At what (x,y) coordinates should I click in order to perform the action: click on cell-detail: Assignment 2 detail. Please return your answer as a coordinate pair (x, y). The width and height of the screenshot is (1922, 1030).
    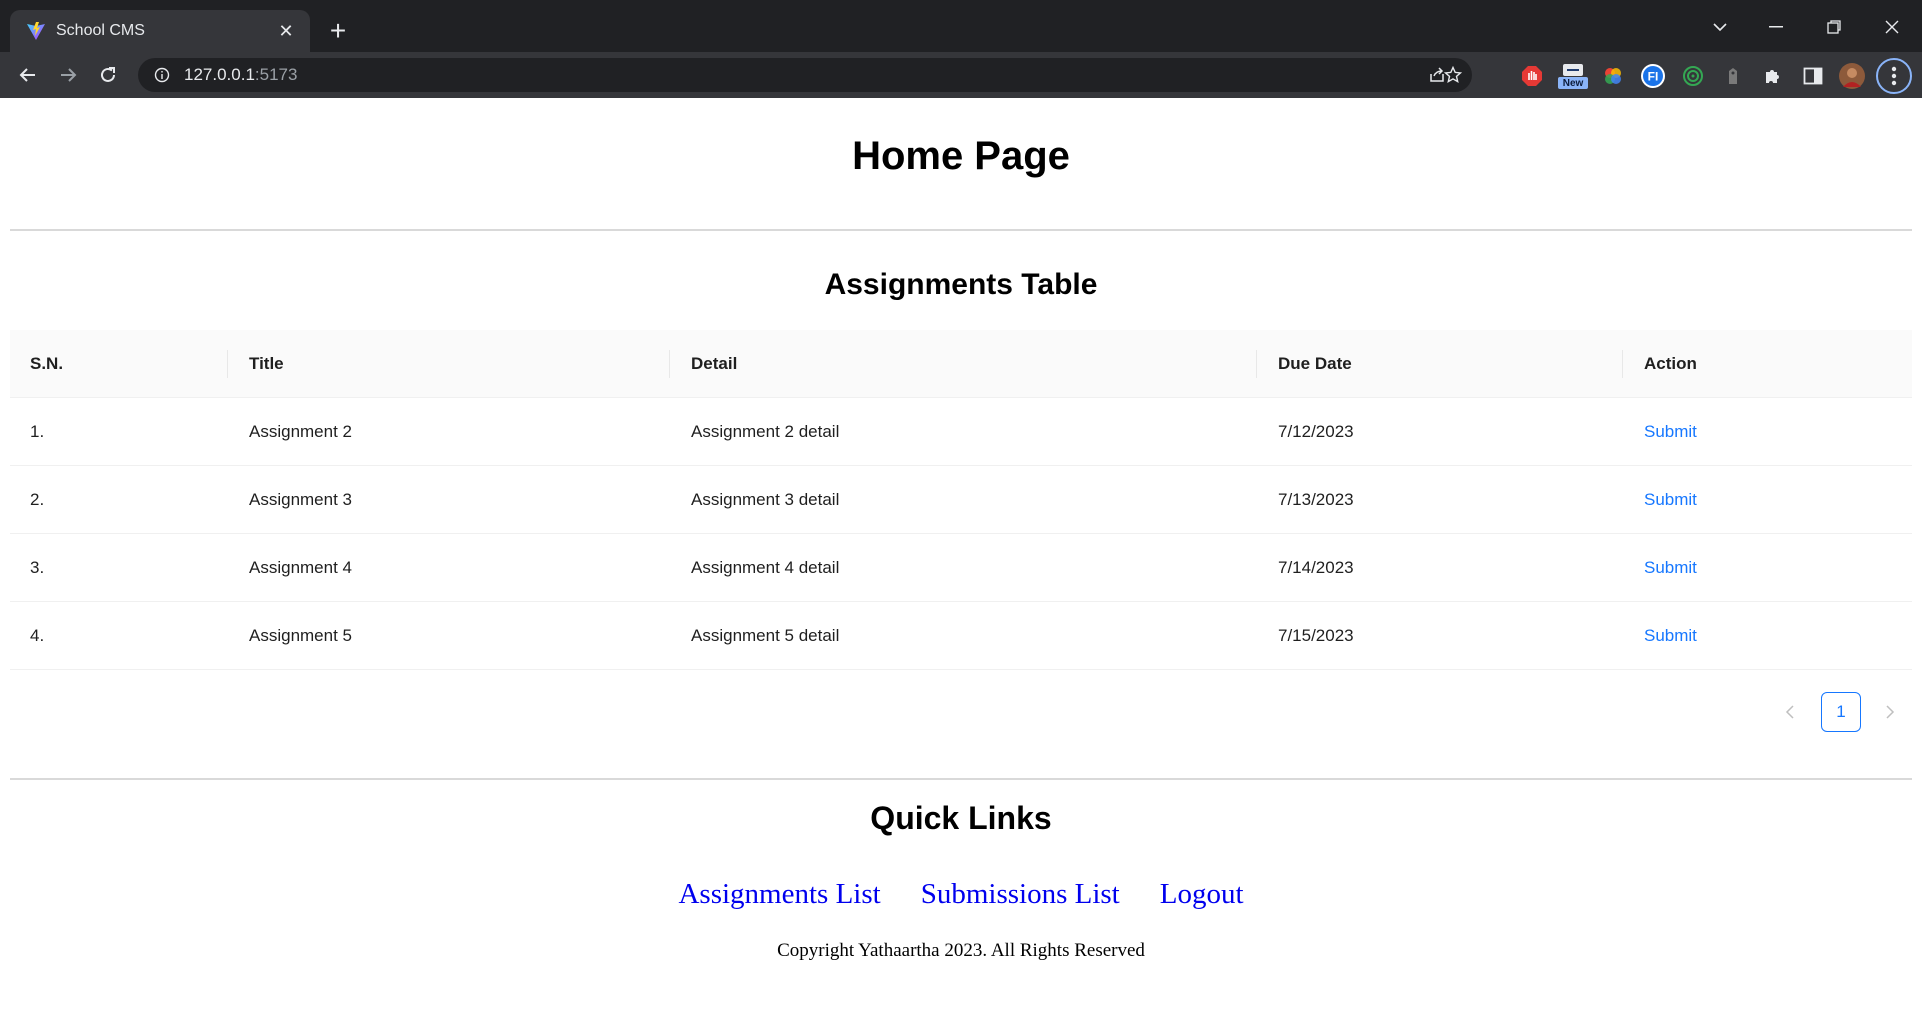
    Looking at the image, I should click on (765, 431).